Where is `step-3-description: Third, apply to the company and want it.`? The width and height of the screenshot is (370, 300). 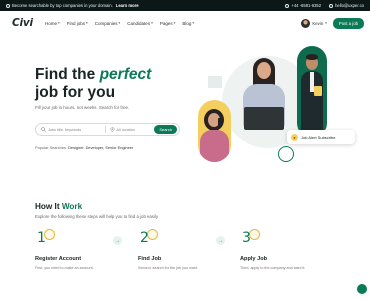 step-3-description: Third, apply to the company and want it. is located at coordinates (273, 268).